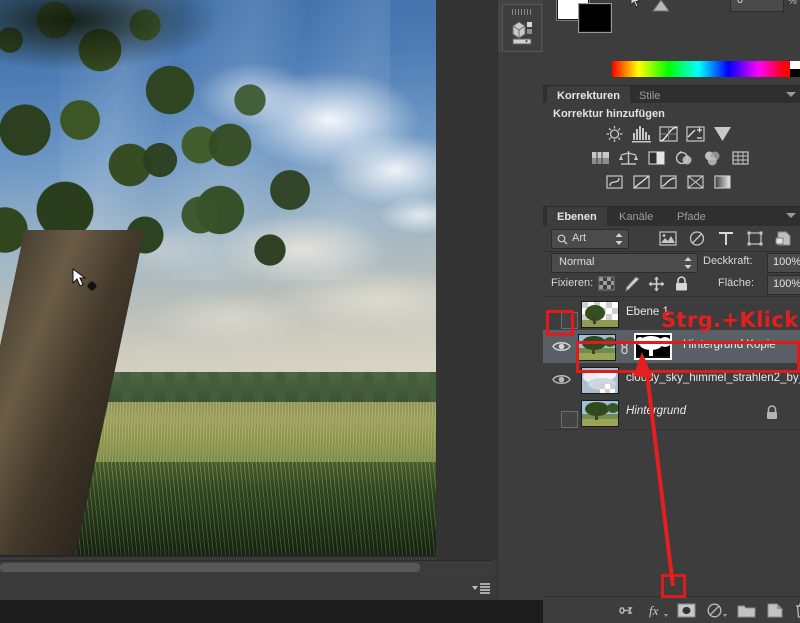  What do you see at coordinates (716, 610) in the screenshot?
I see `new-fill-adjustment-icon` at bounding box center [716, 610].